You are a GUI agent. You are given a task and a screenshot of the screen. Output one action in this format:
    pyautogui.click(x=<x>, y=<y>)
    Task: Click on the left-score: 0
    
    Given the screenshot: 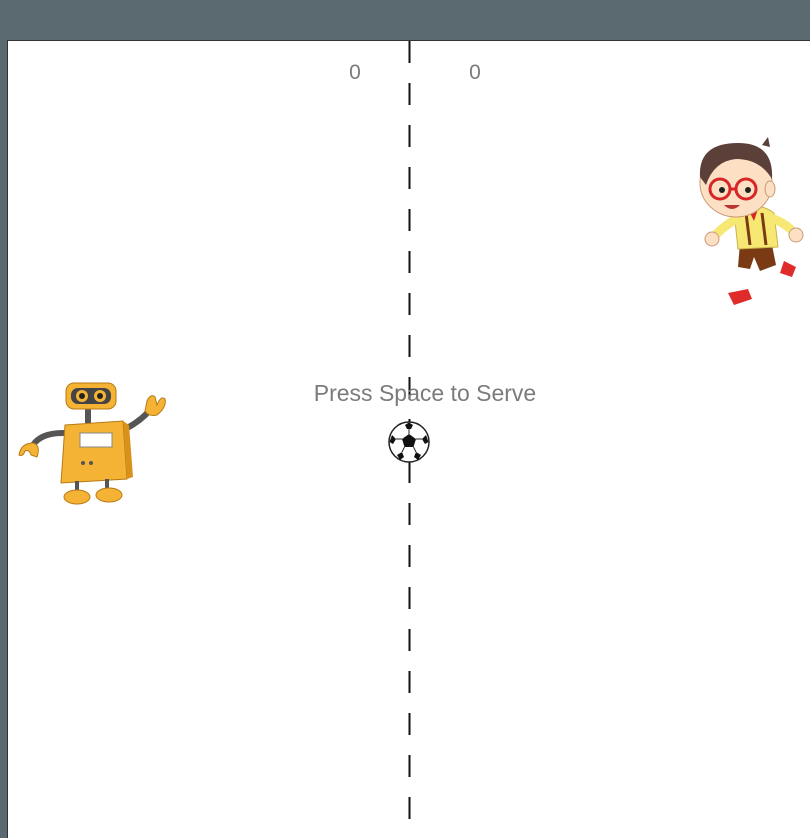 What is the action you would take?
    pyautogui.click(x=355, y=72)
    